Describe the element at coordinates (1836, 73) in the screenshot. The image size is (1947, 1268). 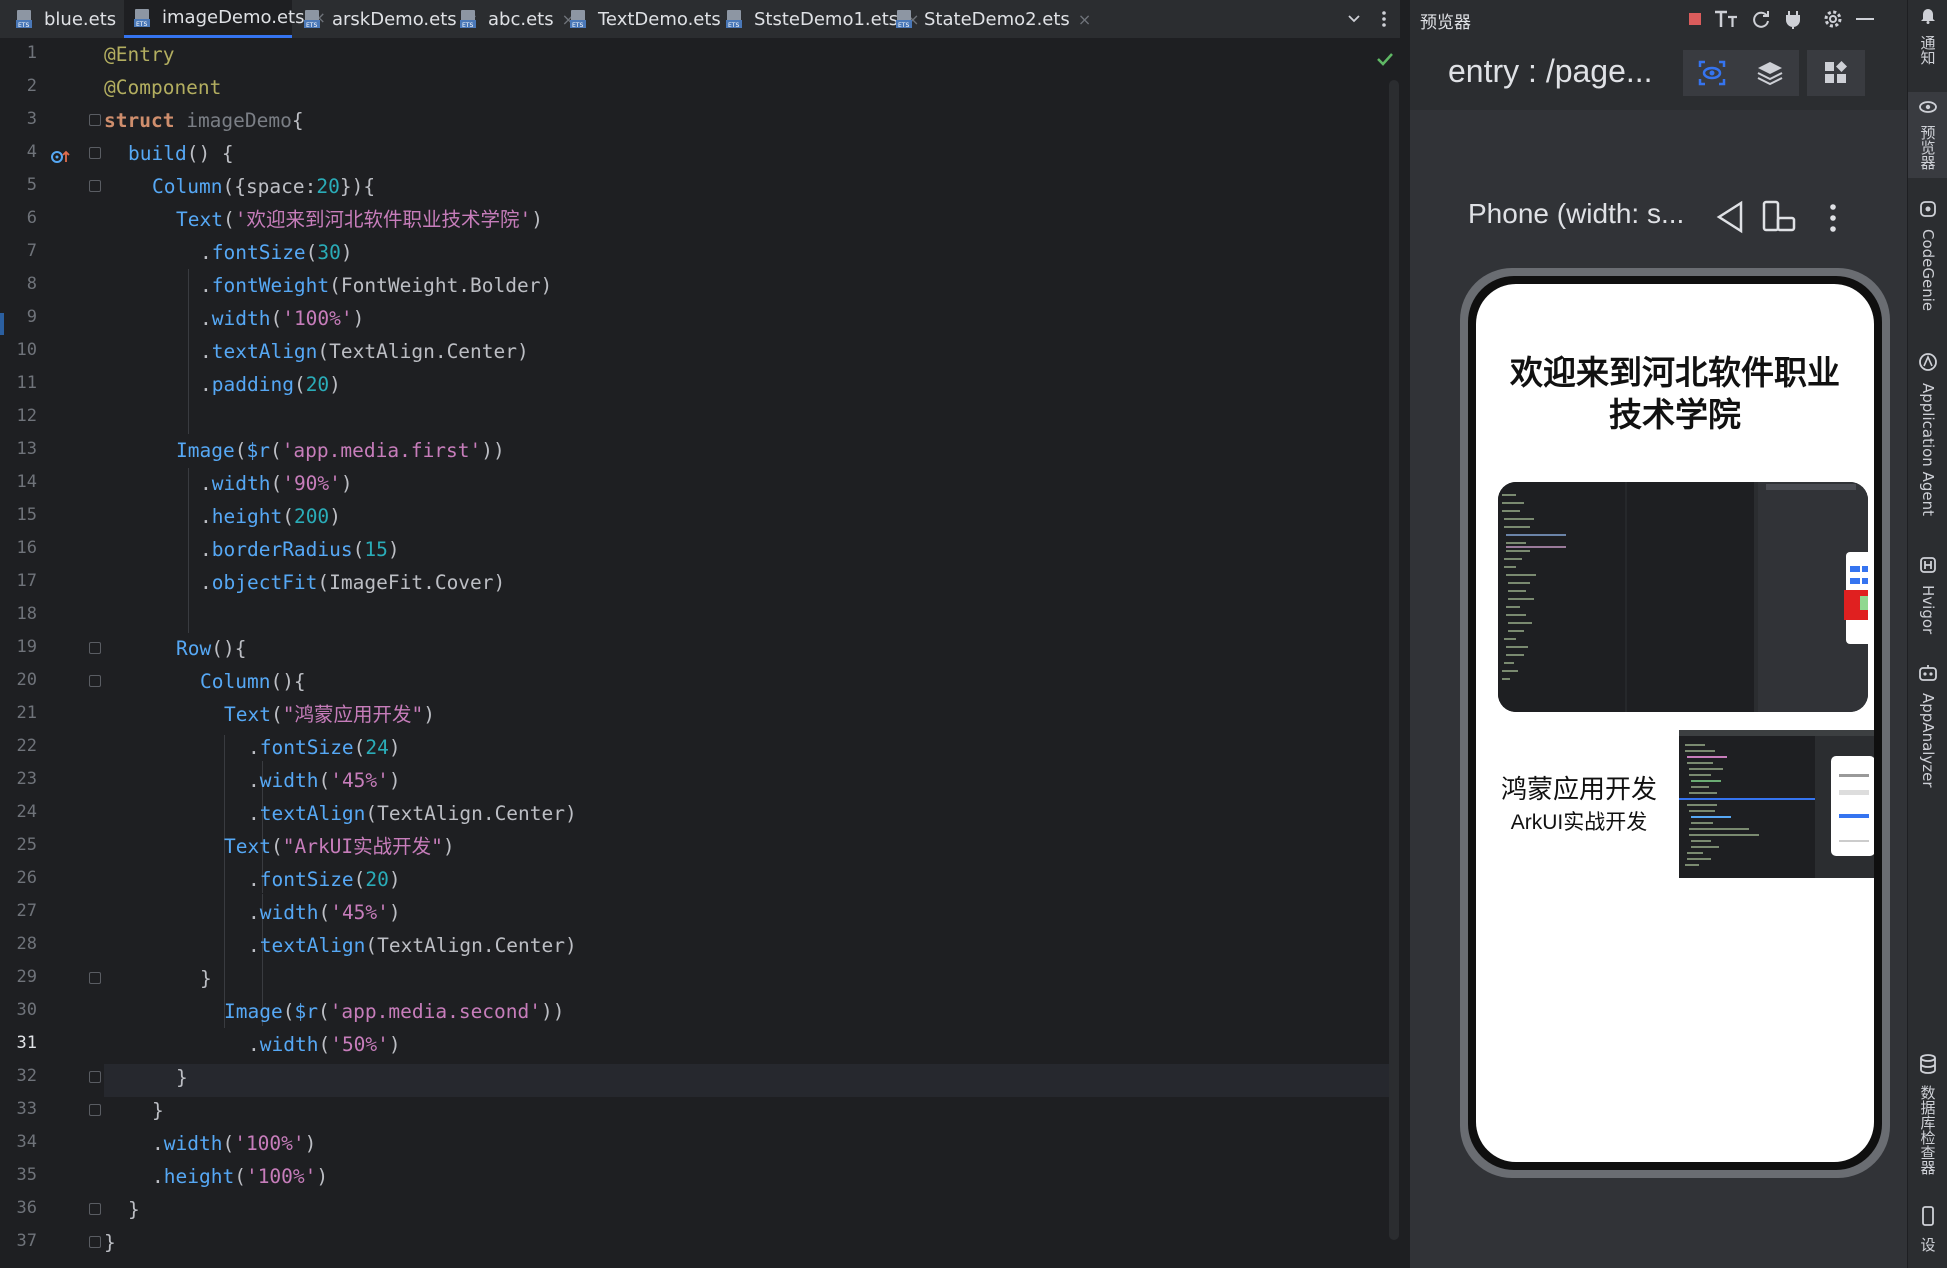
I see `multi-device-button` at that location.